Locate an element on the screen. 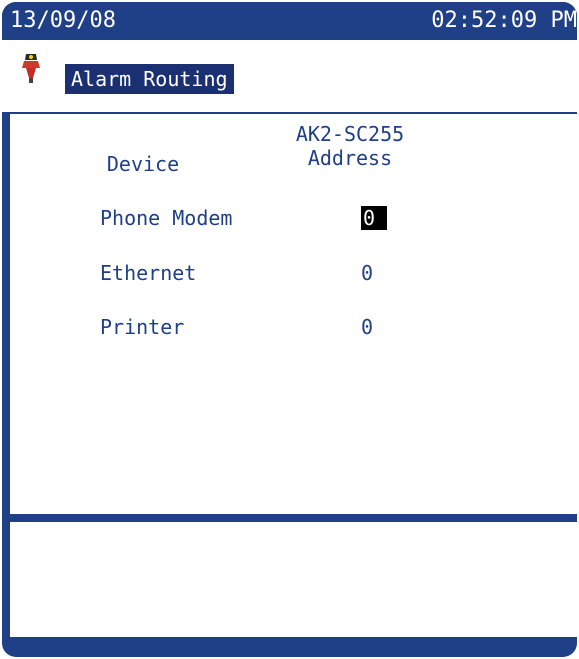  address-field-printer: 0 is located at coordinates (367, 327).